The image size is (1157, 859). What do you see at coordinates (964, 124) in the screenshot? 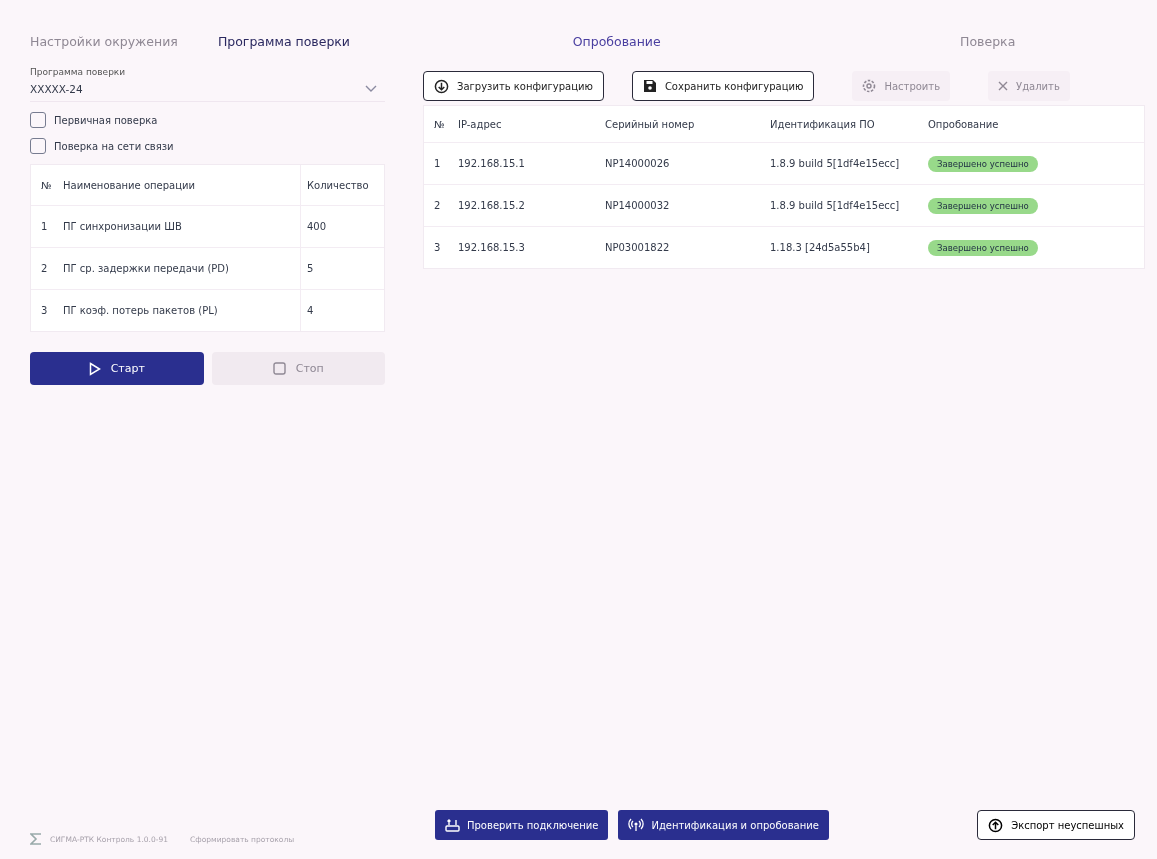
I see `column-header: Опробование` at bounding box center [964, 124].